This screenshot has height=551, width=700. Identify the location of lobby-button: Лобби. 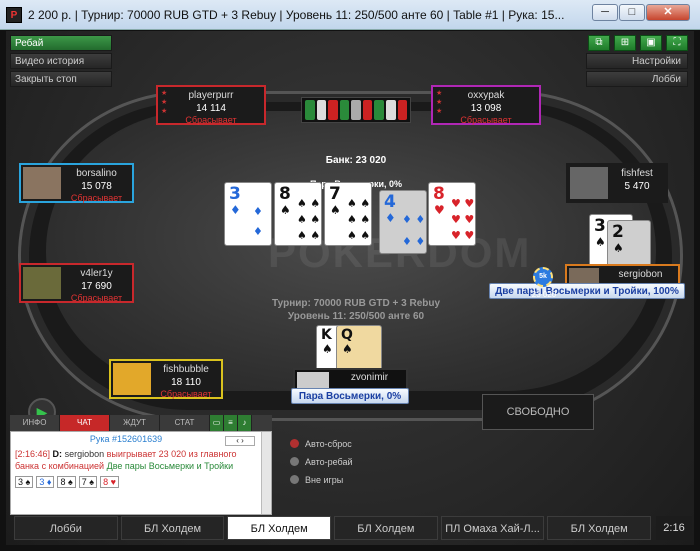
(637, 79).